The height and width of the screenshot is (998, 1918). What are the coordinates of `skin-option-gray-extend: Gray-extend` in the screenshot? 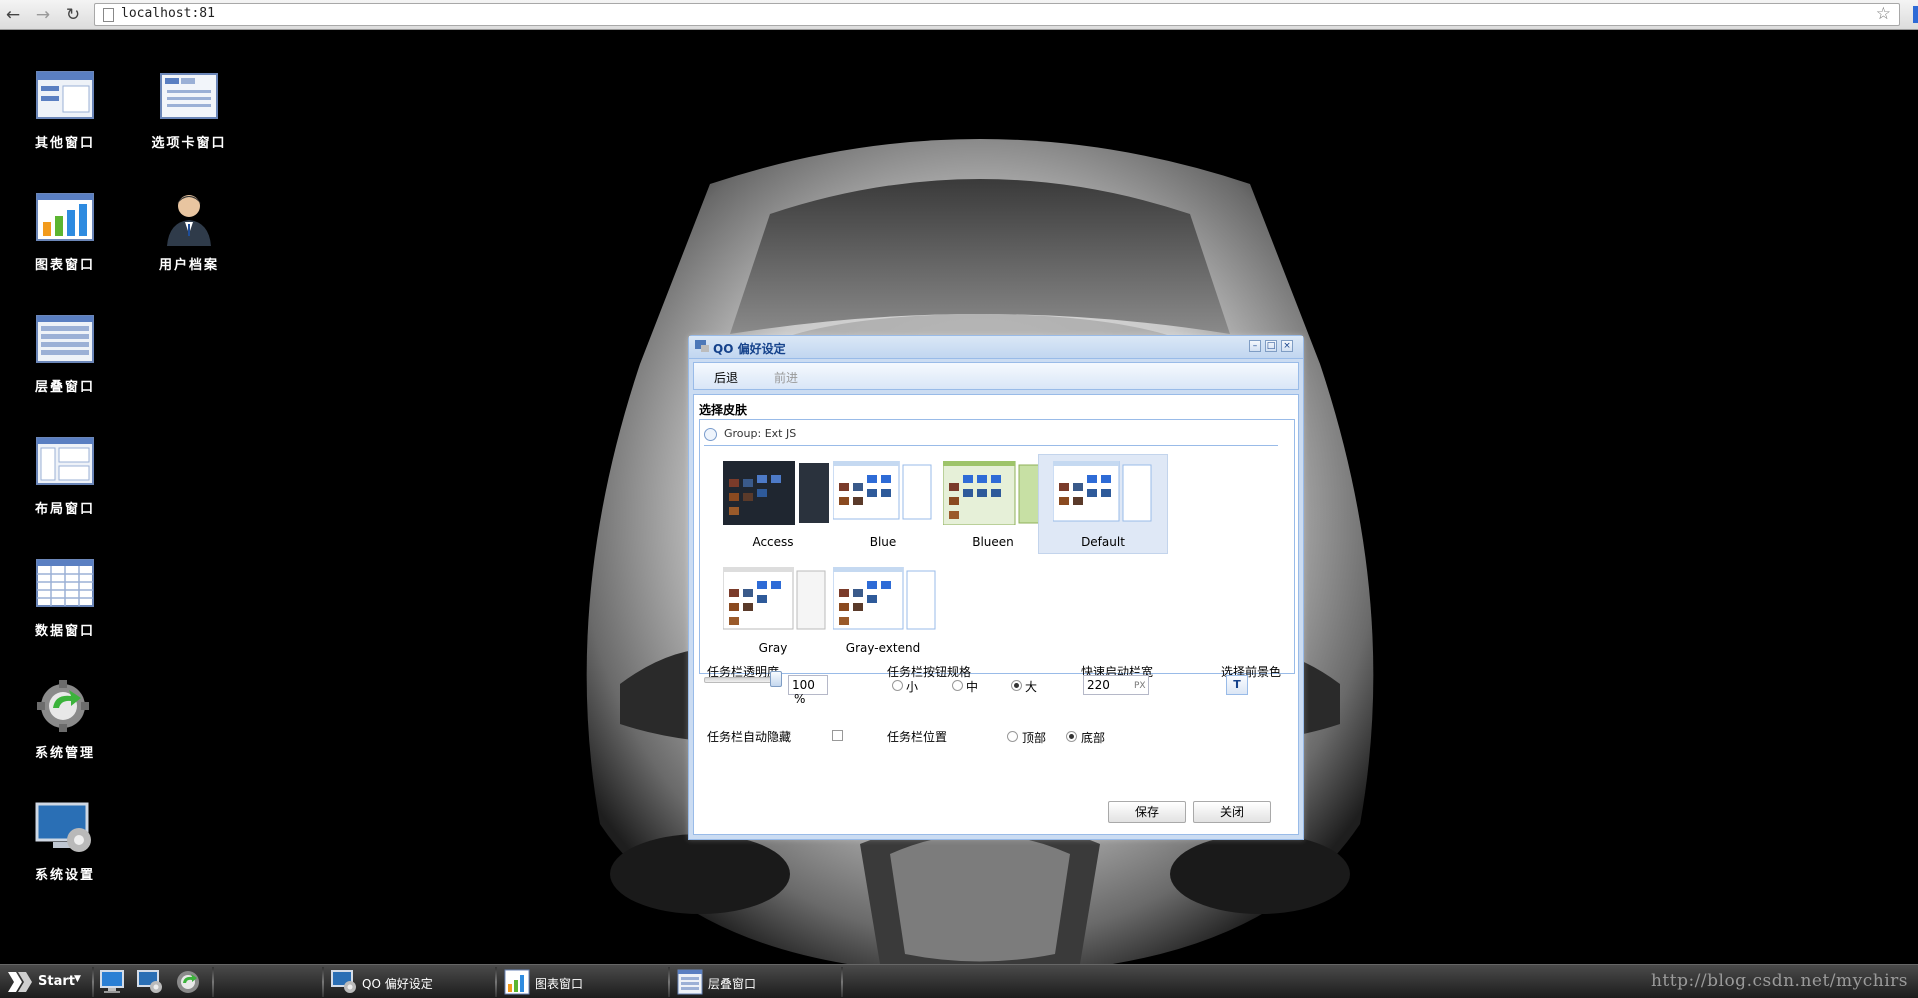 It's located at (883, 610).